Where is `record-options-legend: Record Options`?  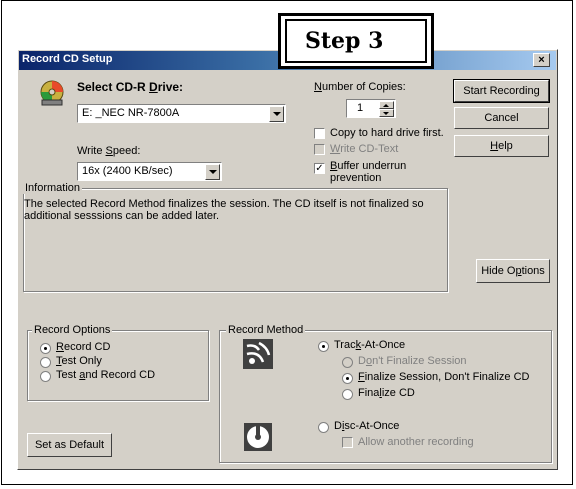
record-options-legend: Record Options is located at coordinates (72, 330).